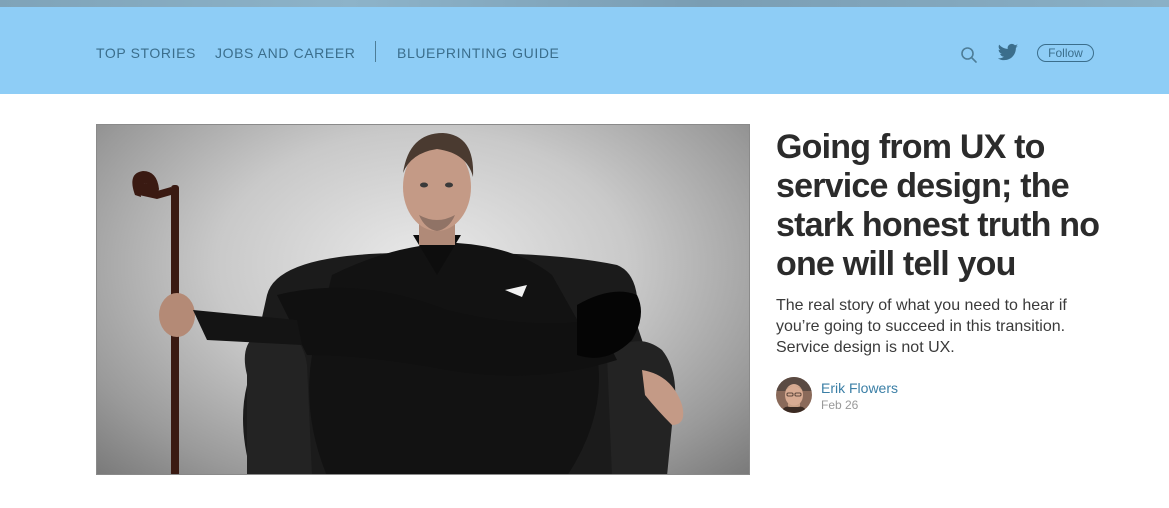 This screenshot has height=508, width=1169. Describe the element at coordinates (146, 53) in the screenshot. I see `nav-top-stories: Top Stories` at that location.